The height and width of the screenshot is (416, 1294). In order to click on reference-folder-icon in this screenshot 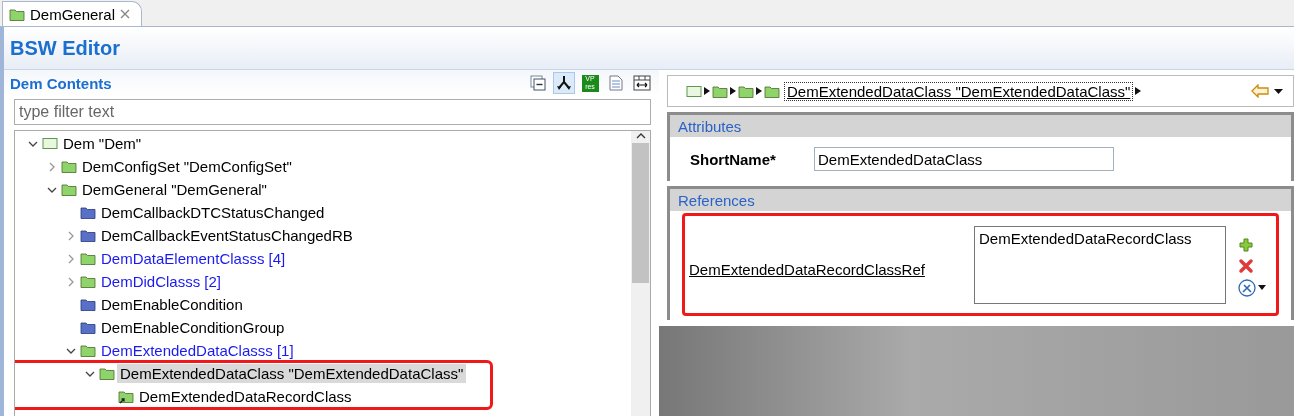, I will do `click(126, 396)`.